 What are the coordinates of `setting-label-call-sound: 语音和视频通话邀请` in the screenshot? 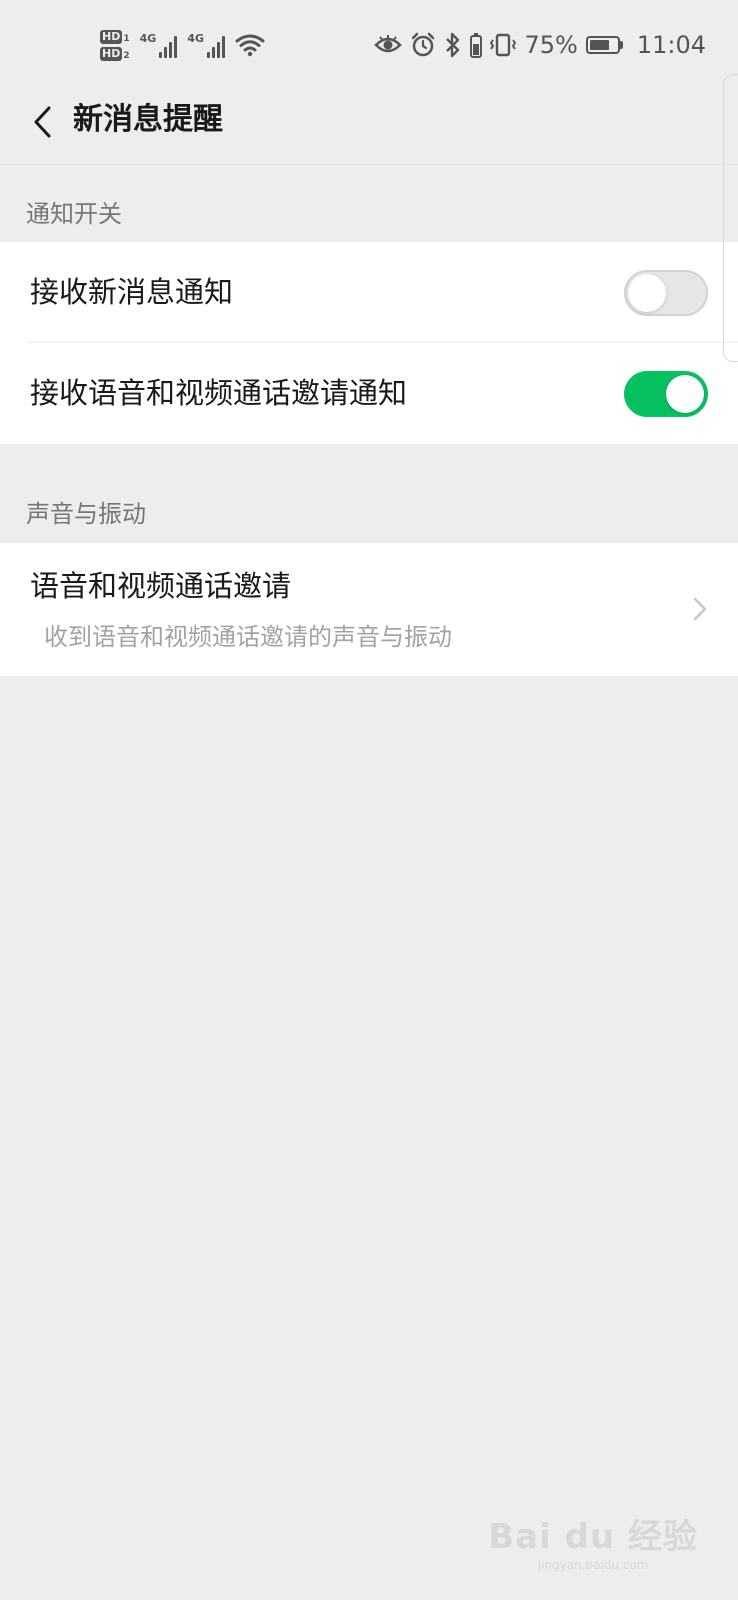 It's located at (161, 586).